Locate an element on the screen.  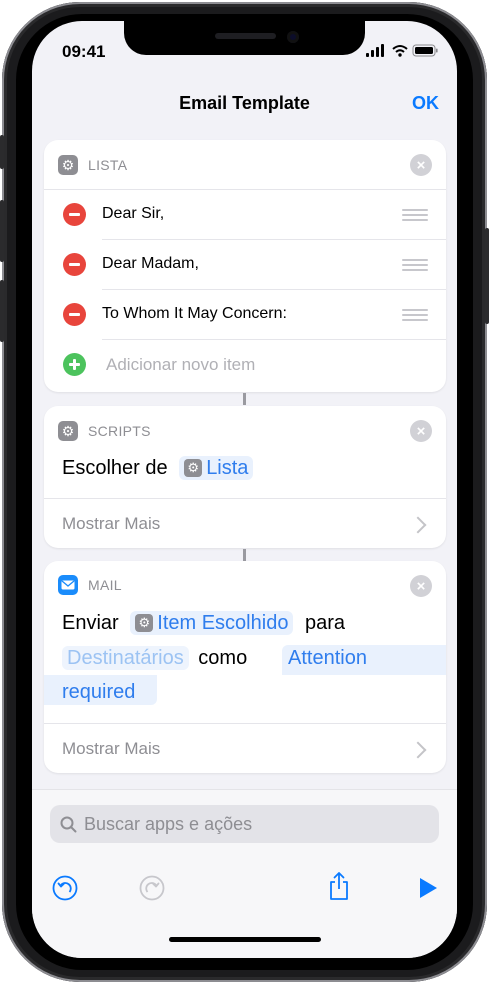
ok-button: OK is located at coordinates (425, 103).